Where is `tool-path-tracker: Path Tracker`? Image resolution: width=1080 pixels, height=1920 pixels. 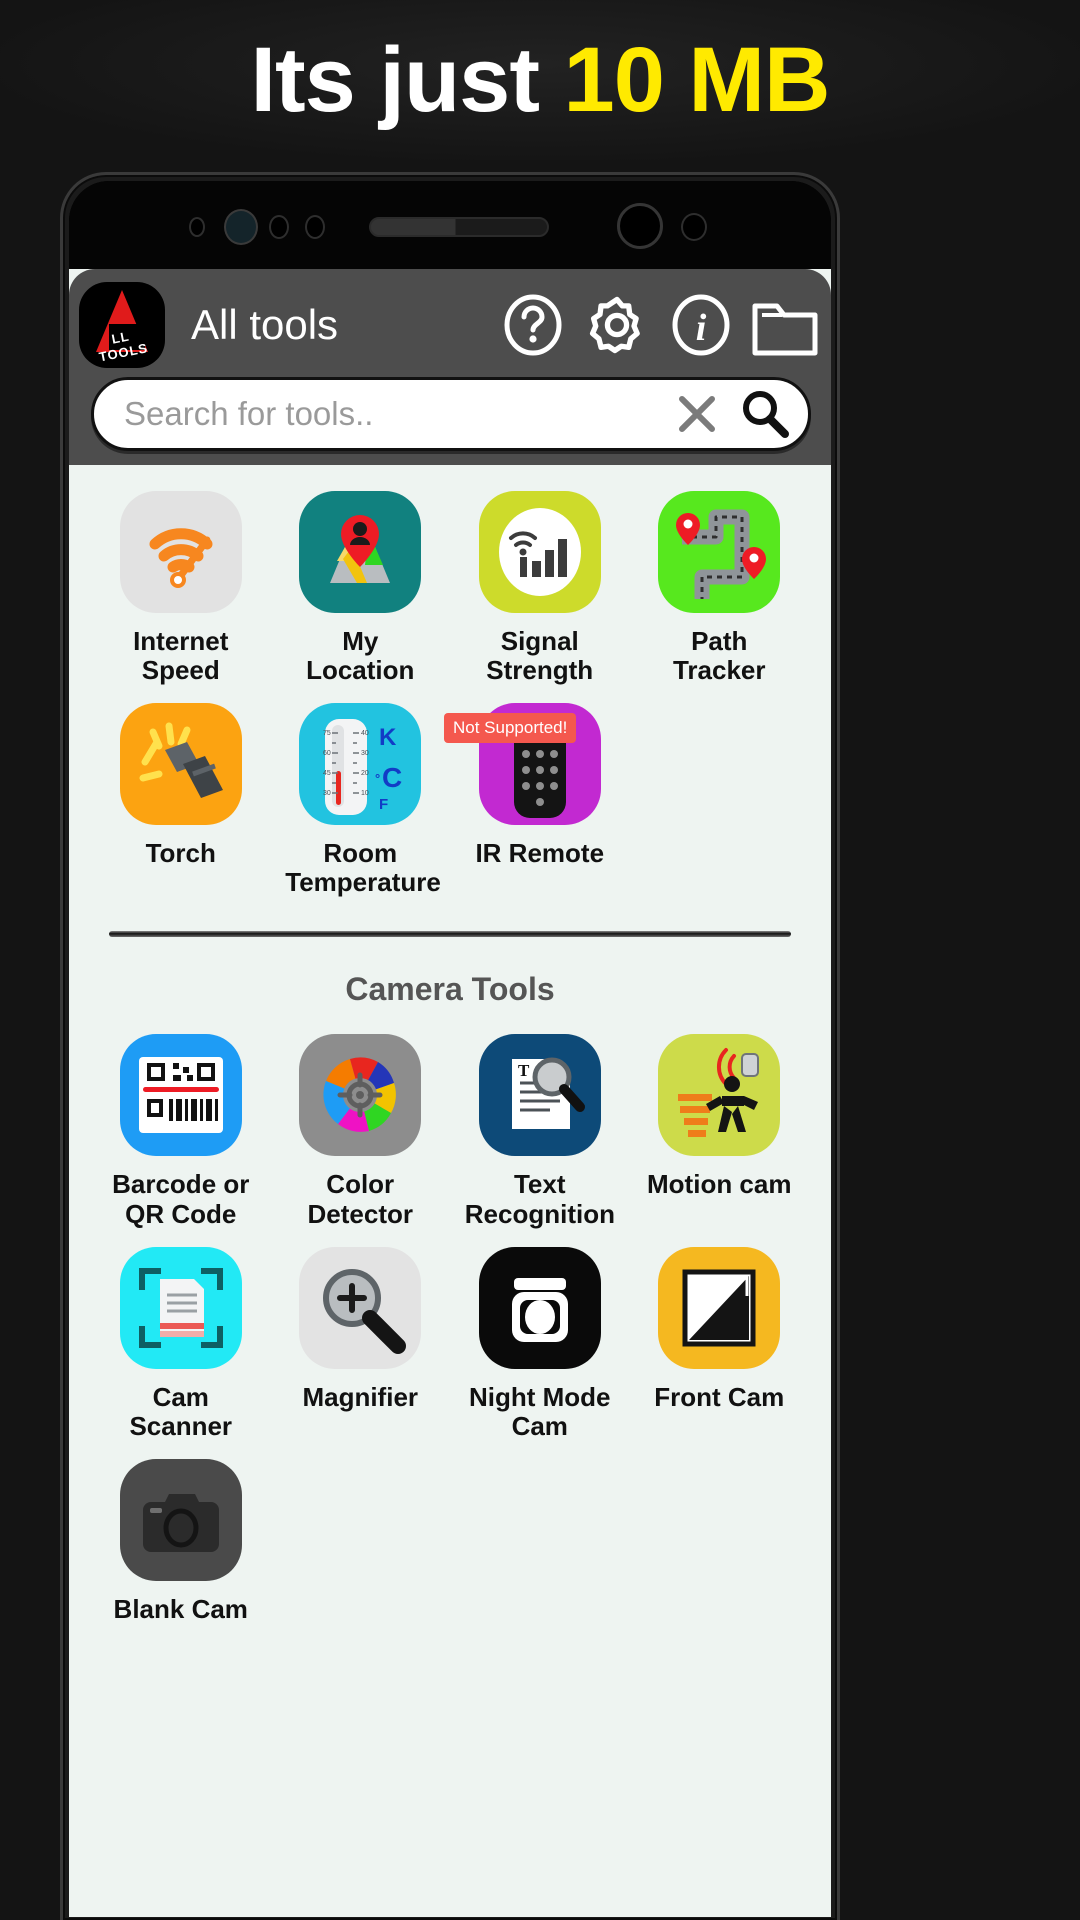
tool-path-tracker: Path Tracker is located at coordinates (720, 588).